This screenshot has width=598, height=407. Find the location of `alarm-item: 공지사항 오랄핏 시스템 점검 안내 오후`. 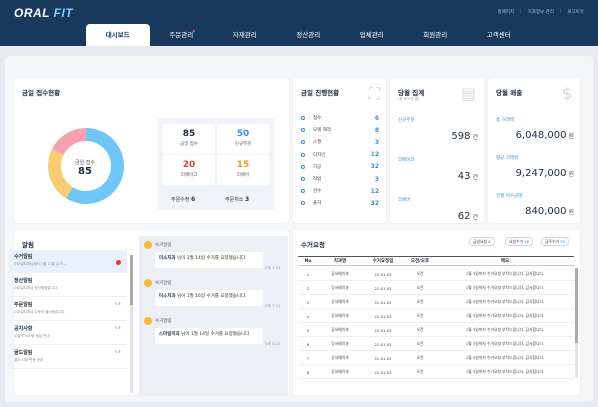

alarm-item: 공지사항 오랄핏 시스템 점검 안내 오후 is located at coordinates (68, 333).